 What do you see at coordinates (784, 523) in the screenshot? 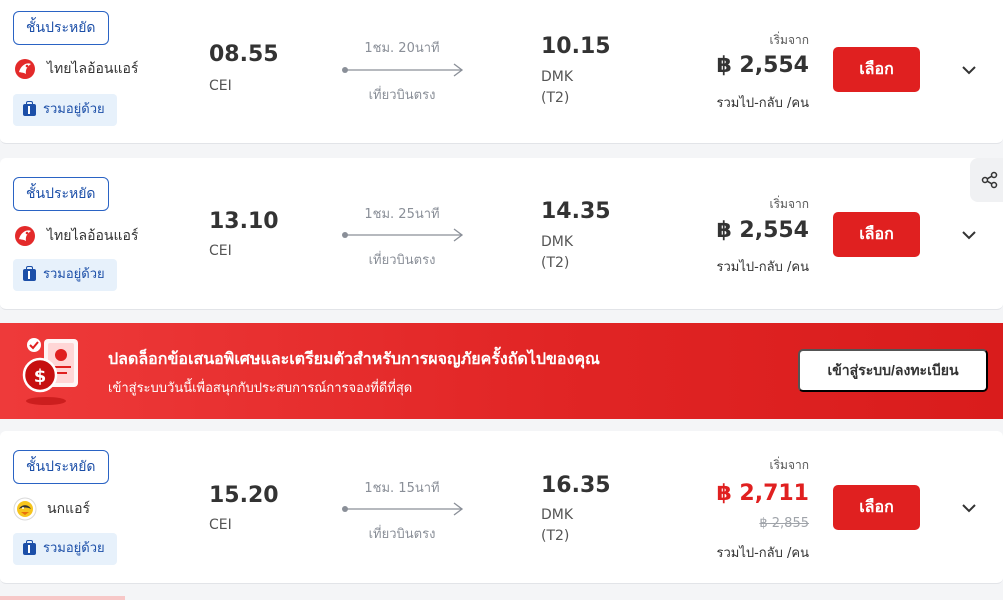
I see `original-price: ฿ 2,855` at bounding box center [784, 523].